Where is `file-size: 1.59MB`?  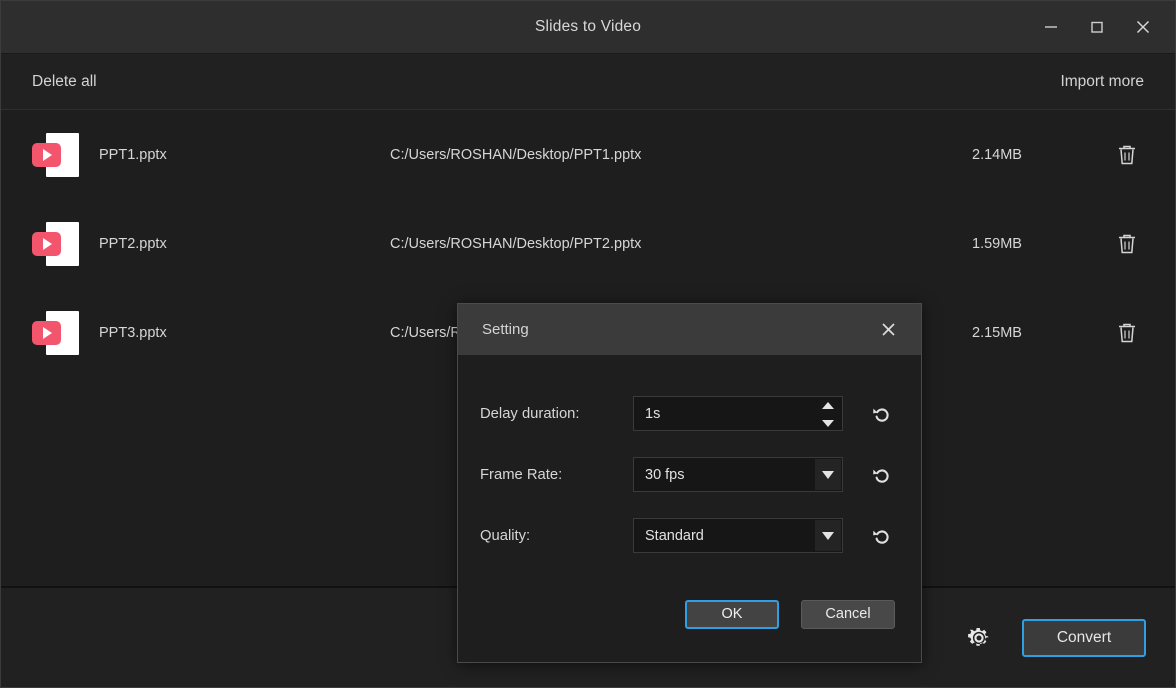 file-size: 1.59MB is located at coordinates (997, 243).